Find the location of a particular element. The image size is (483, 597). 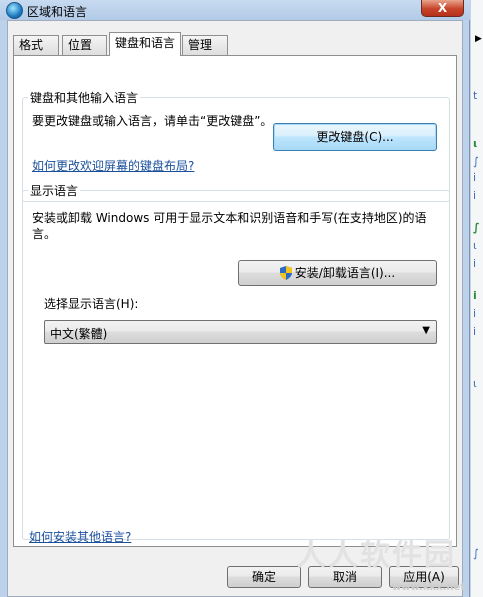

chevron-down-icon: ▼ is located at coordinates (426, 330).